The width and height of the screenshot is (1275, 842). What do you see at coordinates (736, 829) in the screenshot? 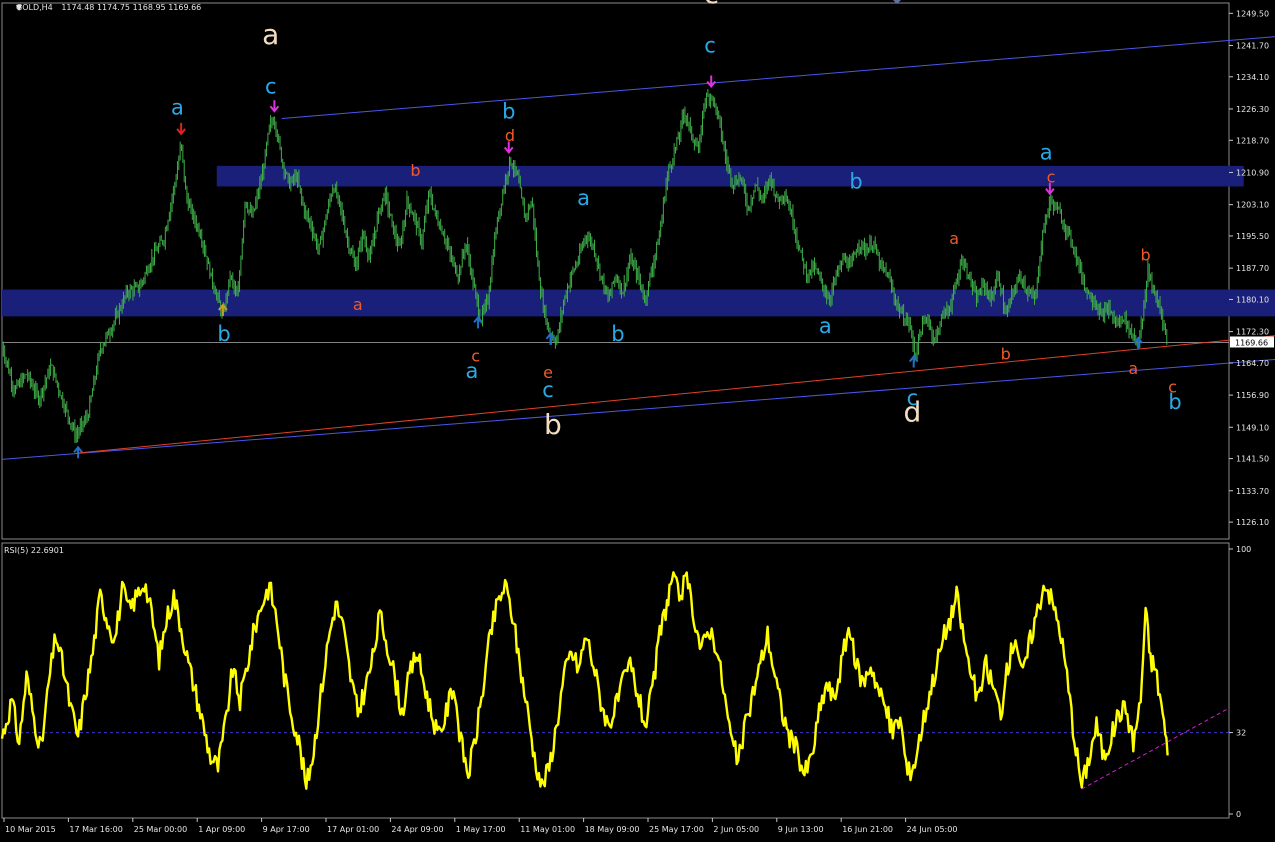
I see `time-tick-label: 2 Jun 05:00` at bounding box center [736, 829].